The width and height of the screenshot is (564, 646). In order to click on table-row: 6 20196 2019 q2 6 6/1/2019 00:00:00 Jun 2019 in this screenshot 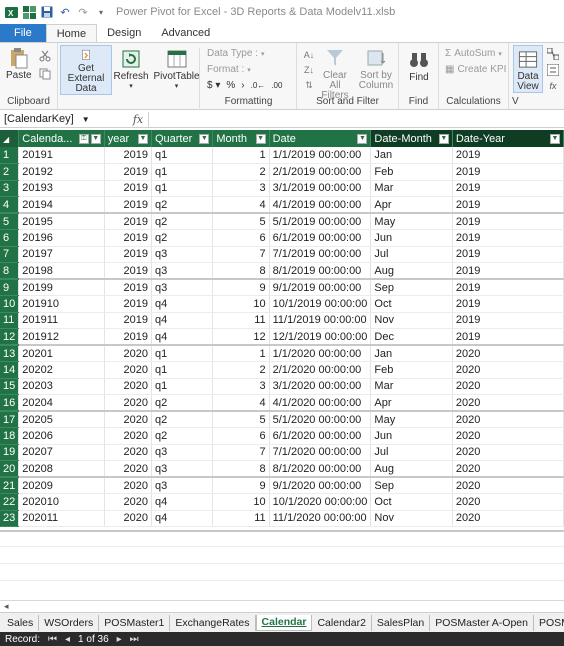, I will do `click(282, 238)`.